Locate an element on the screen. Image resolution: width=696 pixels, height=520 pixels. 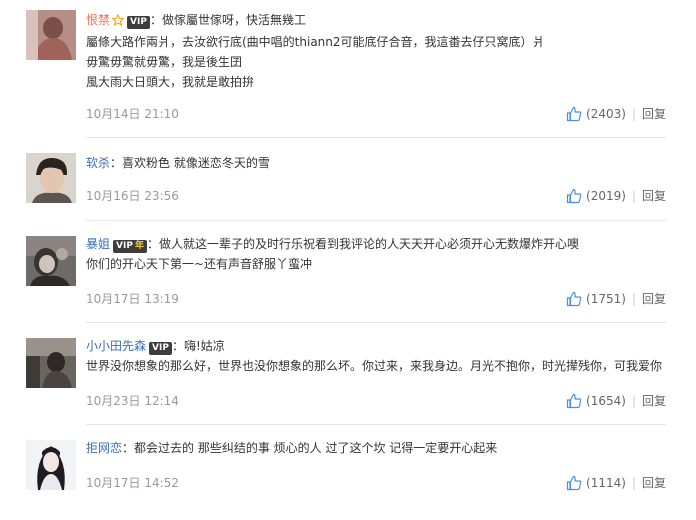
timestamp: 10月14日 21:10 is located at coordinates (132, 114).